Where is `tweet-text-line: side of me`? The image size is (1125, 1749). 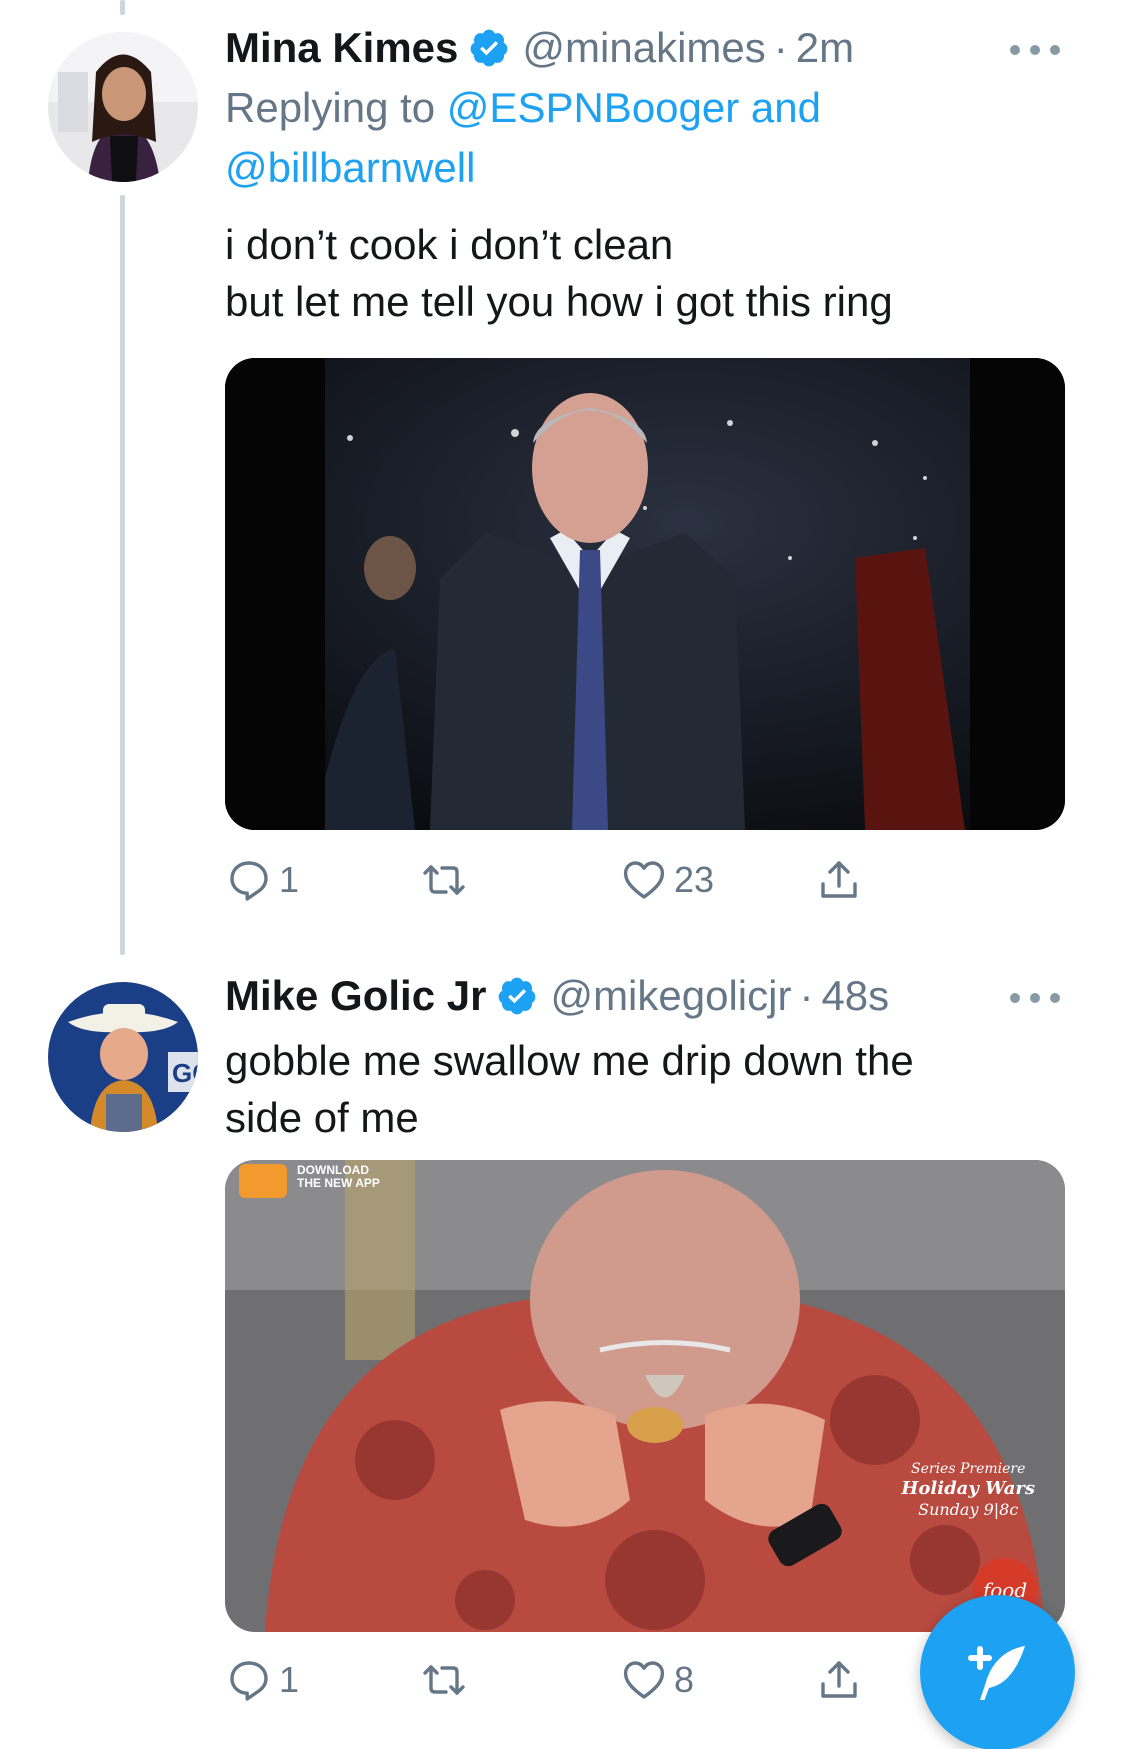
tweet-text-line: side of me is located at coordinates (322, 1117).